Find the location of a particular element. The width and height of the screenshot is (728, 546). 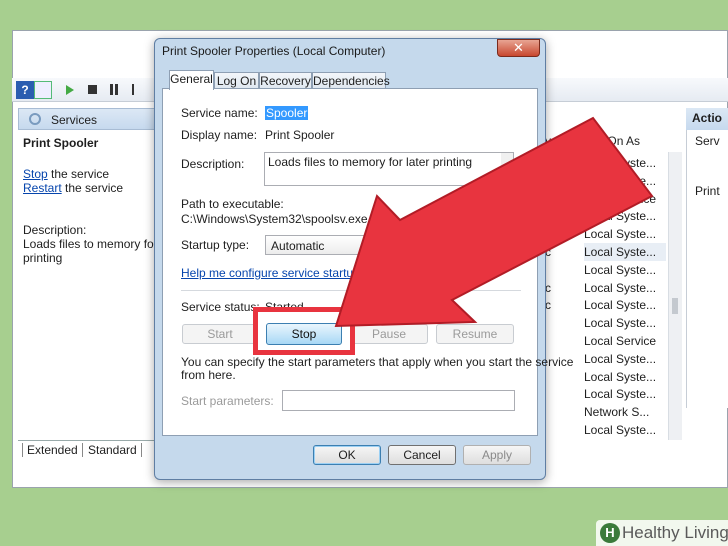

stop-icon is located at coordinates (92, 89).